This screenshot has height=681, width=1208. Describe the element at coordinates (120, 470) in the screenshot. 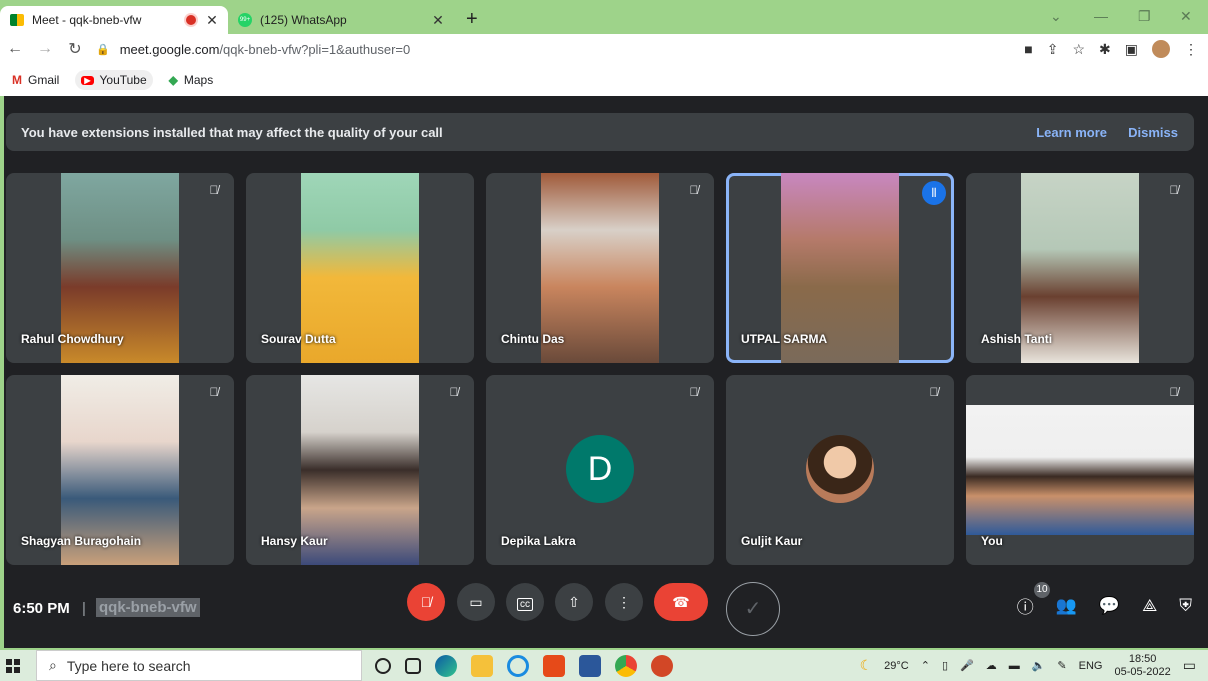

I see `participant-tile: 🎙̸ Shagyan Buragohain` at that location.